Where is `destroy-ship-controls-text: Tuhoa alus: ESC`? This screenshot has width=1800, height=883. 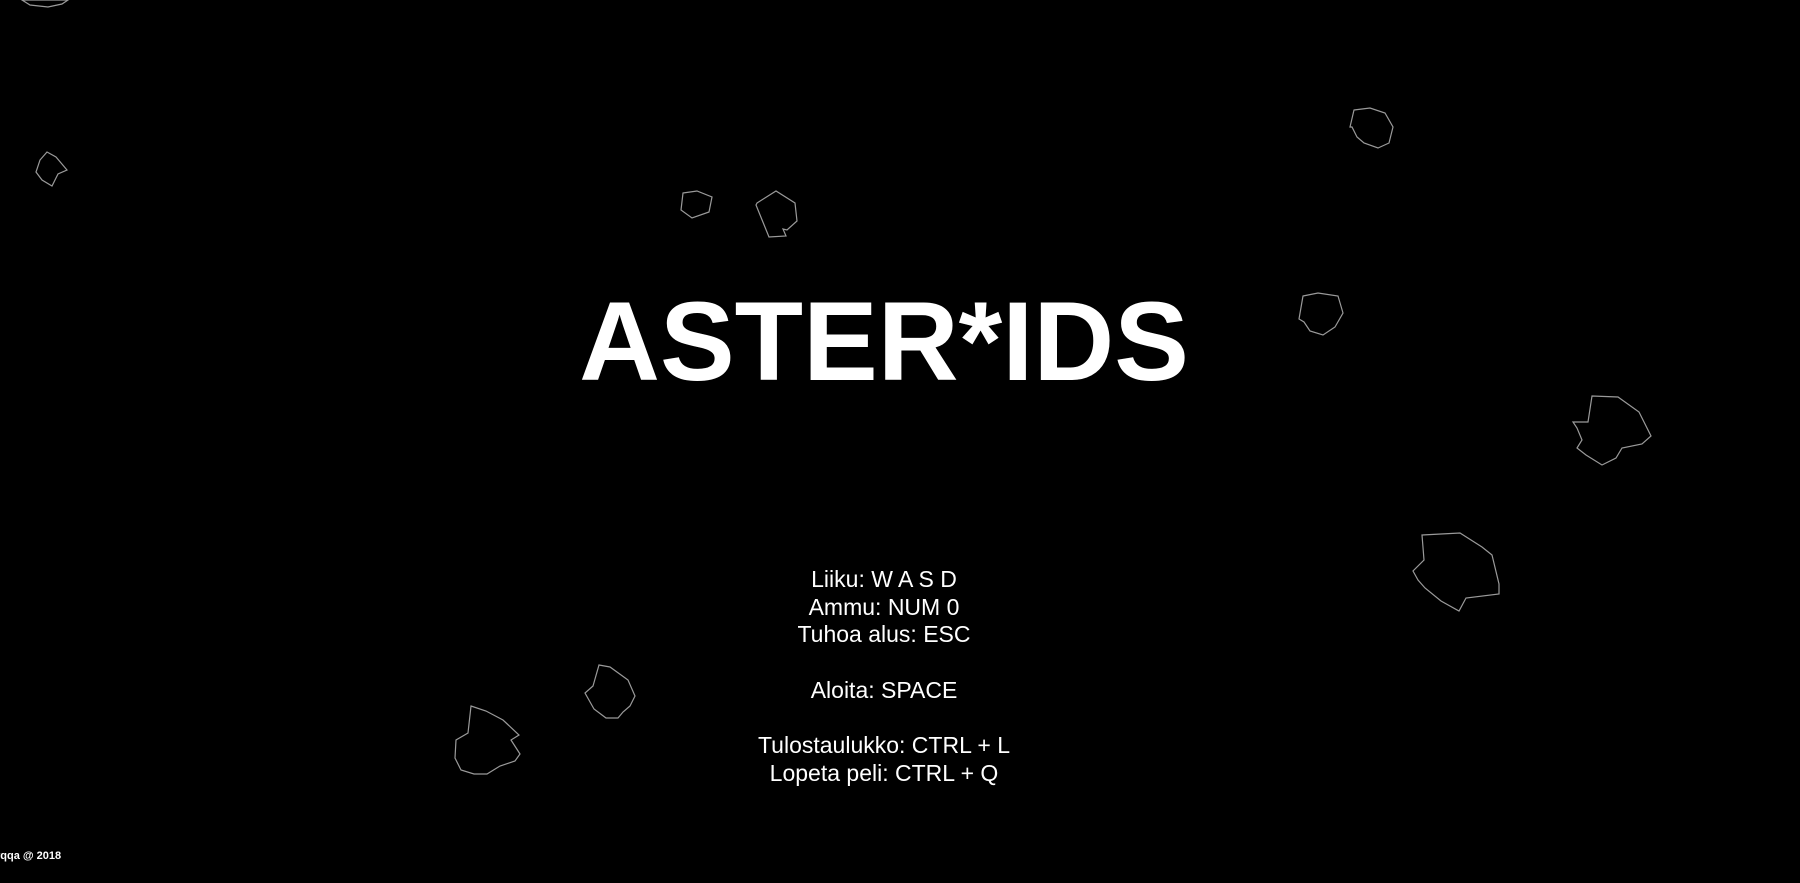
destroy-ship-controls-text: Tuhoa alus: ESC is located at coordinates (884, 634).